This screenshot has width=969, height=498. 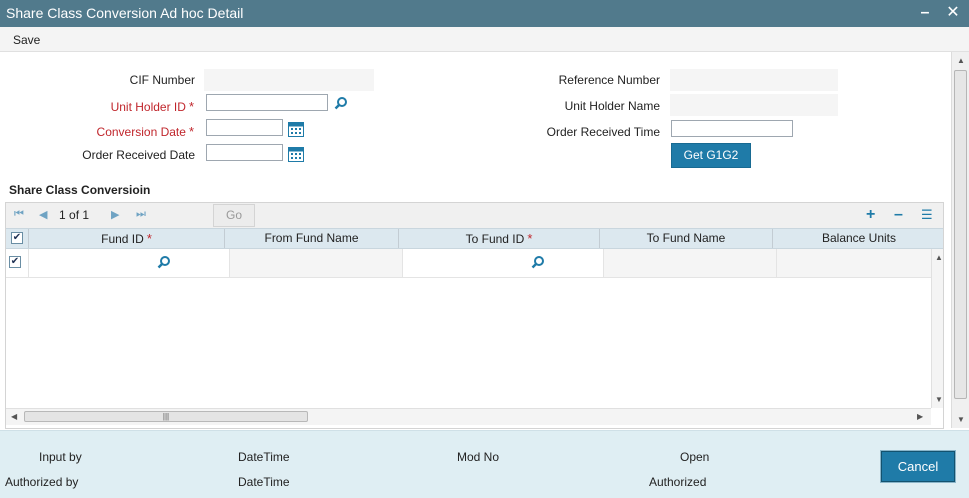 I want to click on unit-holder-name-label: Unit Holder Name, so click(x=612, y=106).